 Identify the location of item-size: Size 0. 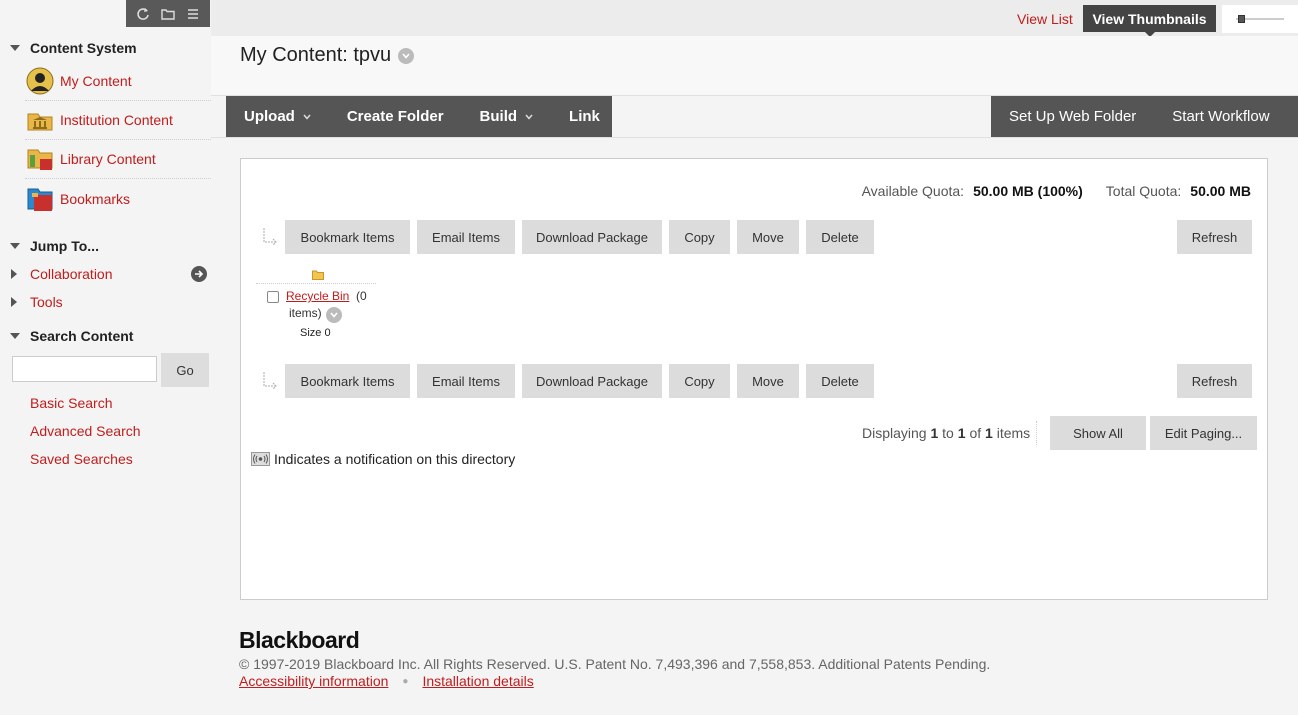
(315, 333).